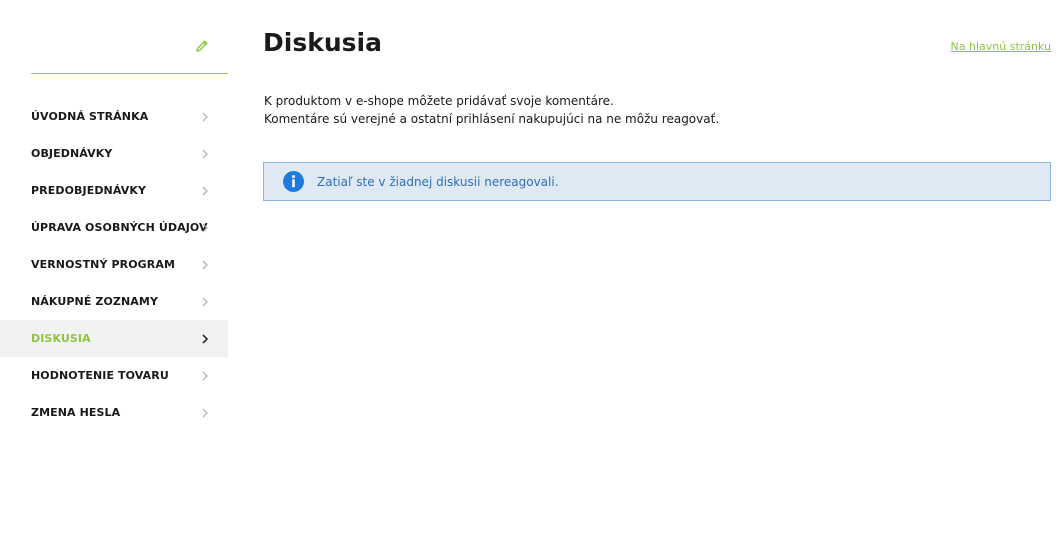 The height and width of the screenshot is (546, 1064). What do you see at coordinates (114, 153) in the screenshot?
I see `sidebar-item-objednavky: OBJEDNÁVKY` at bounding box center [114, 153].